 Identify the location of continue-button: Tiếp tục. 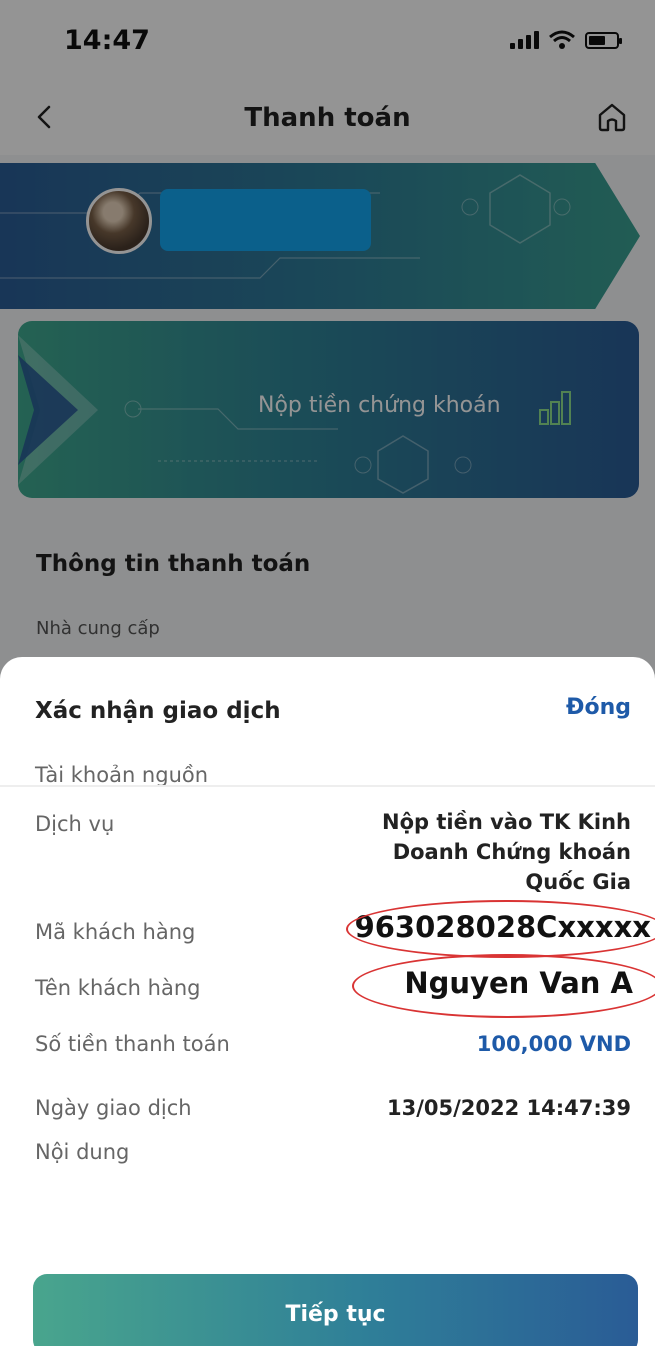
(335, 1310).